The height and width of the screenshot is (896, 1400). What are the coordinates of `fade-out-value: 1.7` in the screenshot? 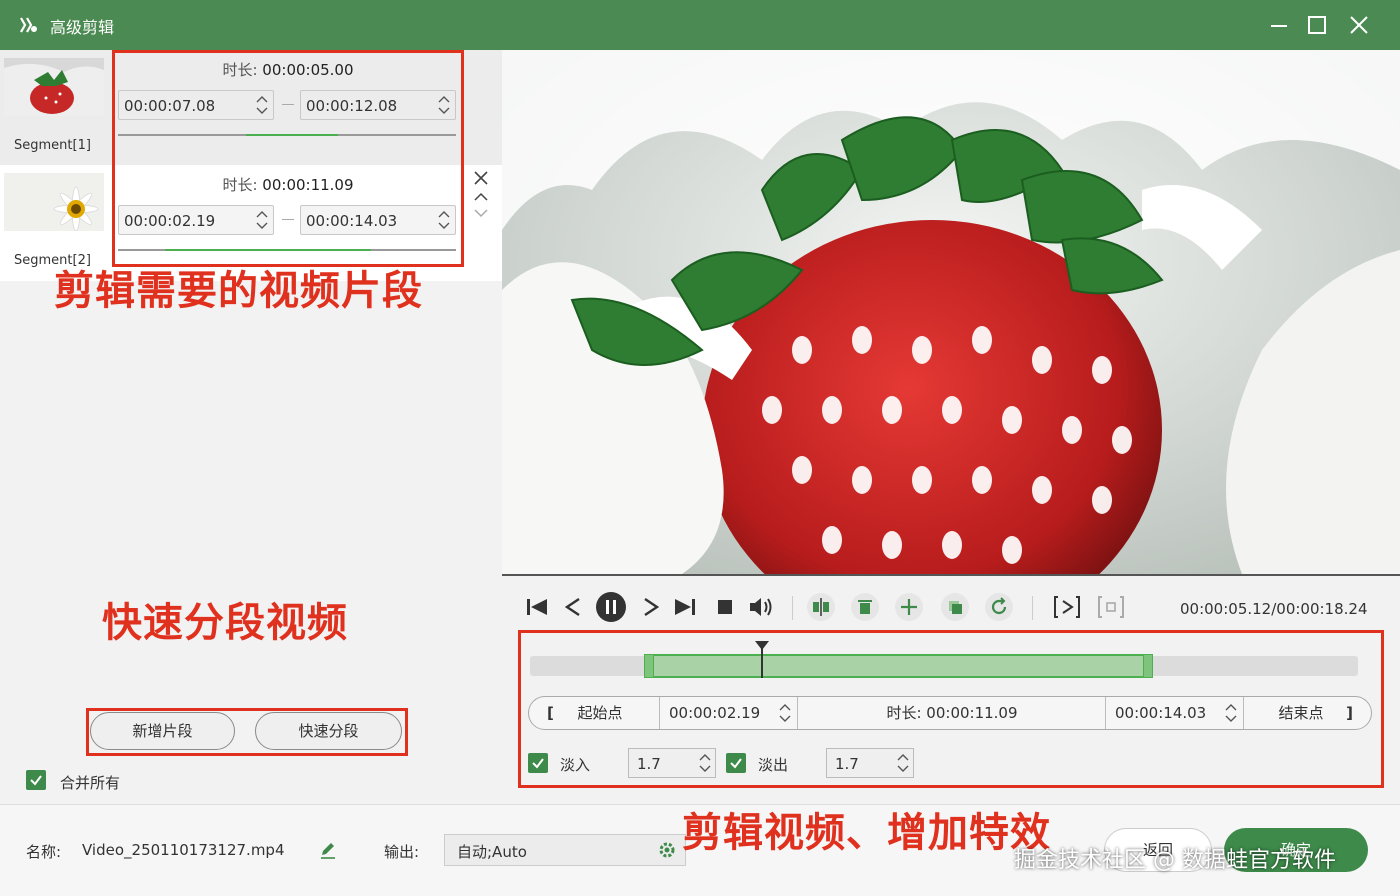 It's located at (847, 764).